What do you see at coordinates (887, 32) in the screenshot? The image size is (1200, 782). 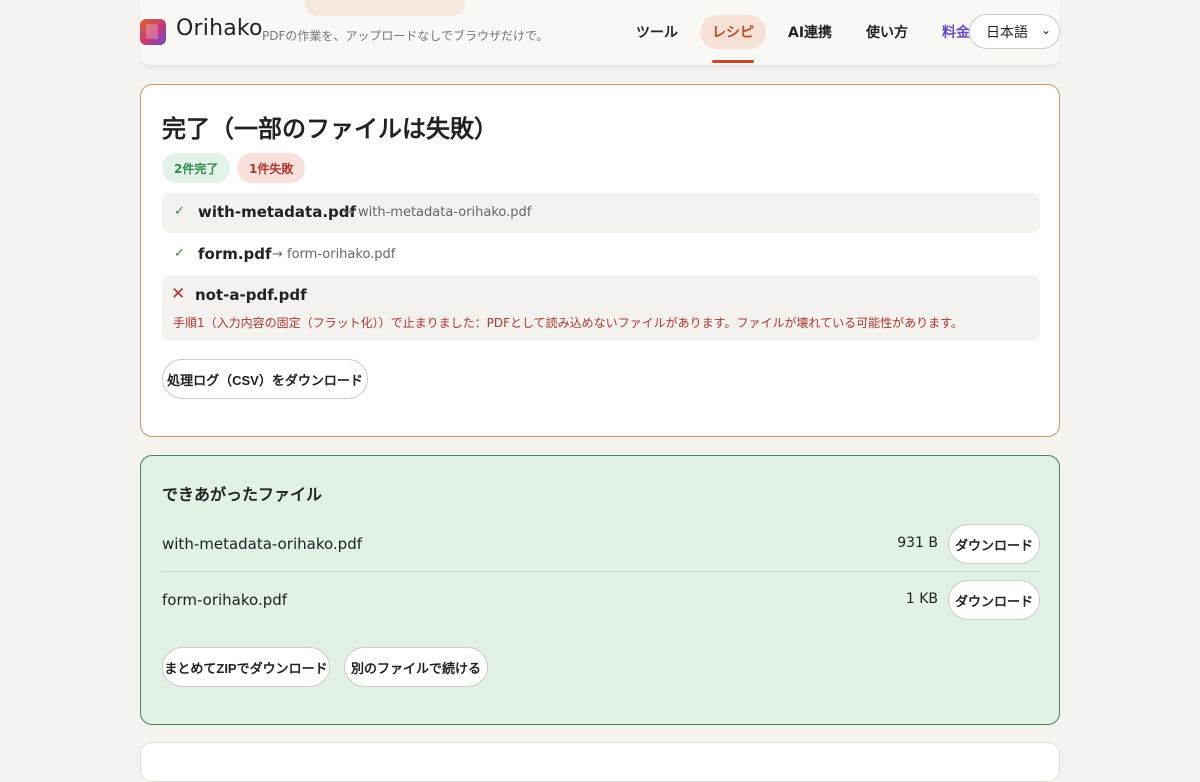 I see `nav-how-to: 使い方` at bounding box center [887, 32].